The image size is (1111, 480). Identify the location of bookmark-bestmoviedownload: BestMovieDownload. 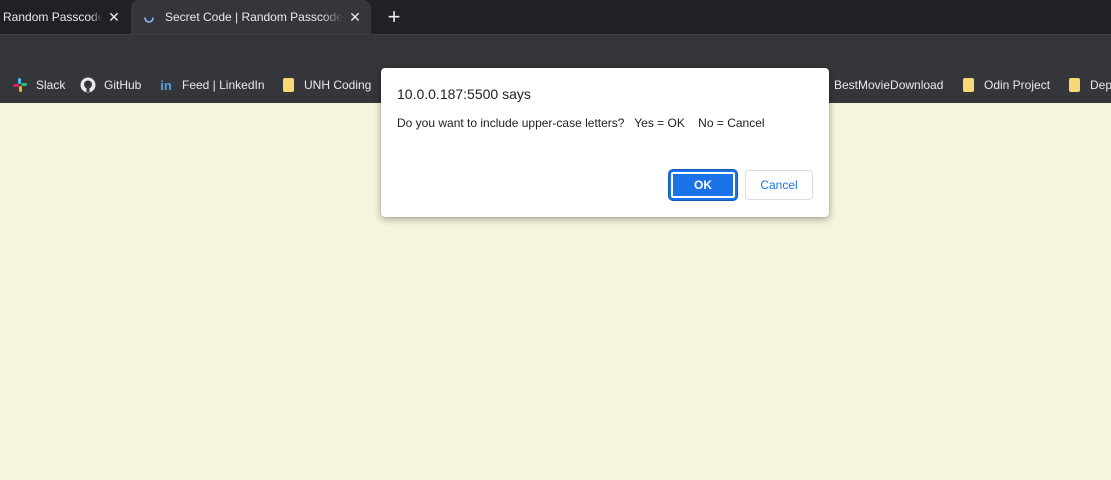
(888, 85).